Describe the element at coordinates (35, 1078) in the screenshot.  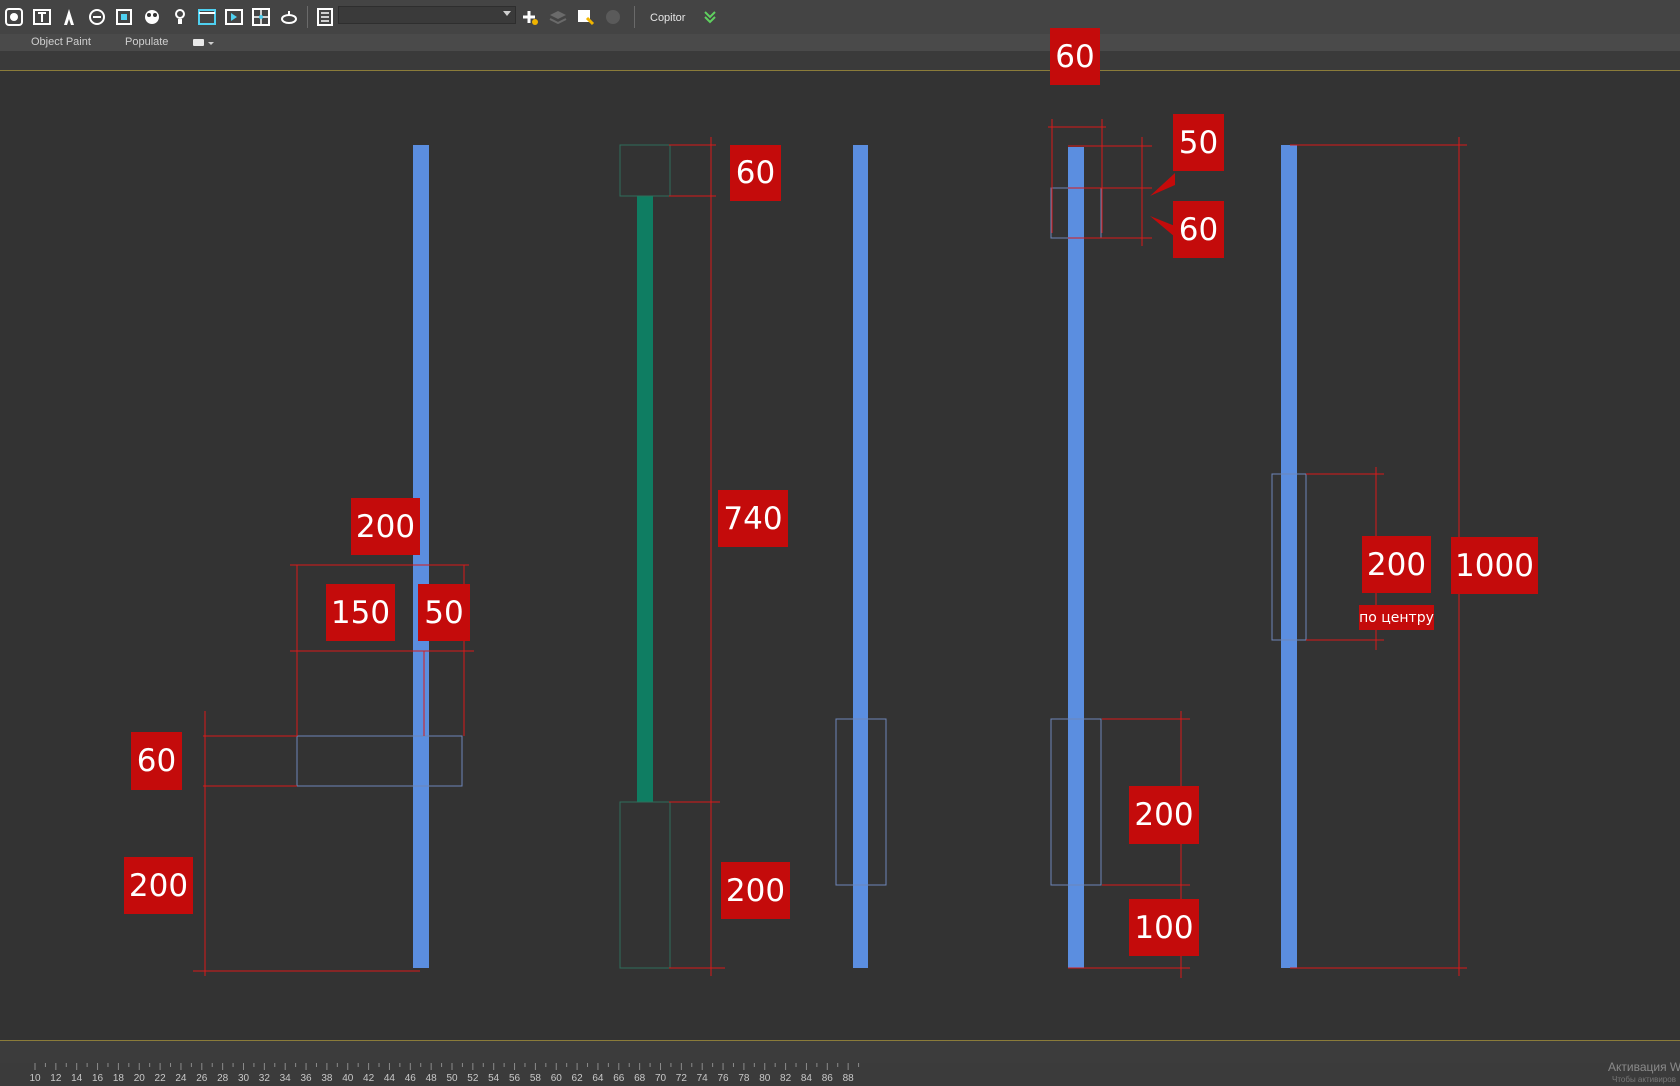
I see `ruler-label: 10` at that location.